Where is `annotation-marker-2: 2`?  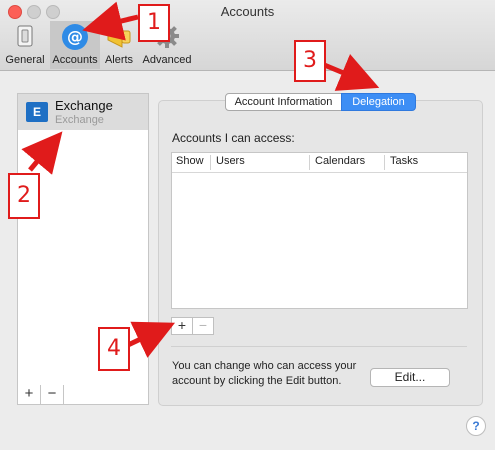 annotation-marker-2: 2 is located at coordinates (24, 196).